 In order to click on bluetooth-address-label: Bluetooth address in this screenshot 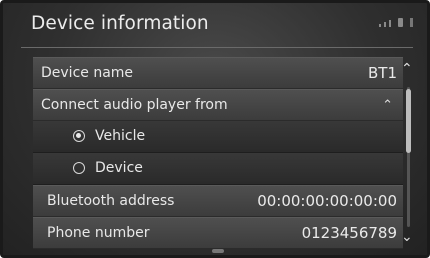, I will do `click(111, 201)`.